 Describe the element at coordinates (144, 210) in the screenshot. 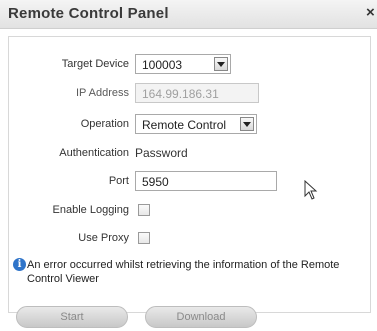

I see `enable-logging-checkbox` at that location.